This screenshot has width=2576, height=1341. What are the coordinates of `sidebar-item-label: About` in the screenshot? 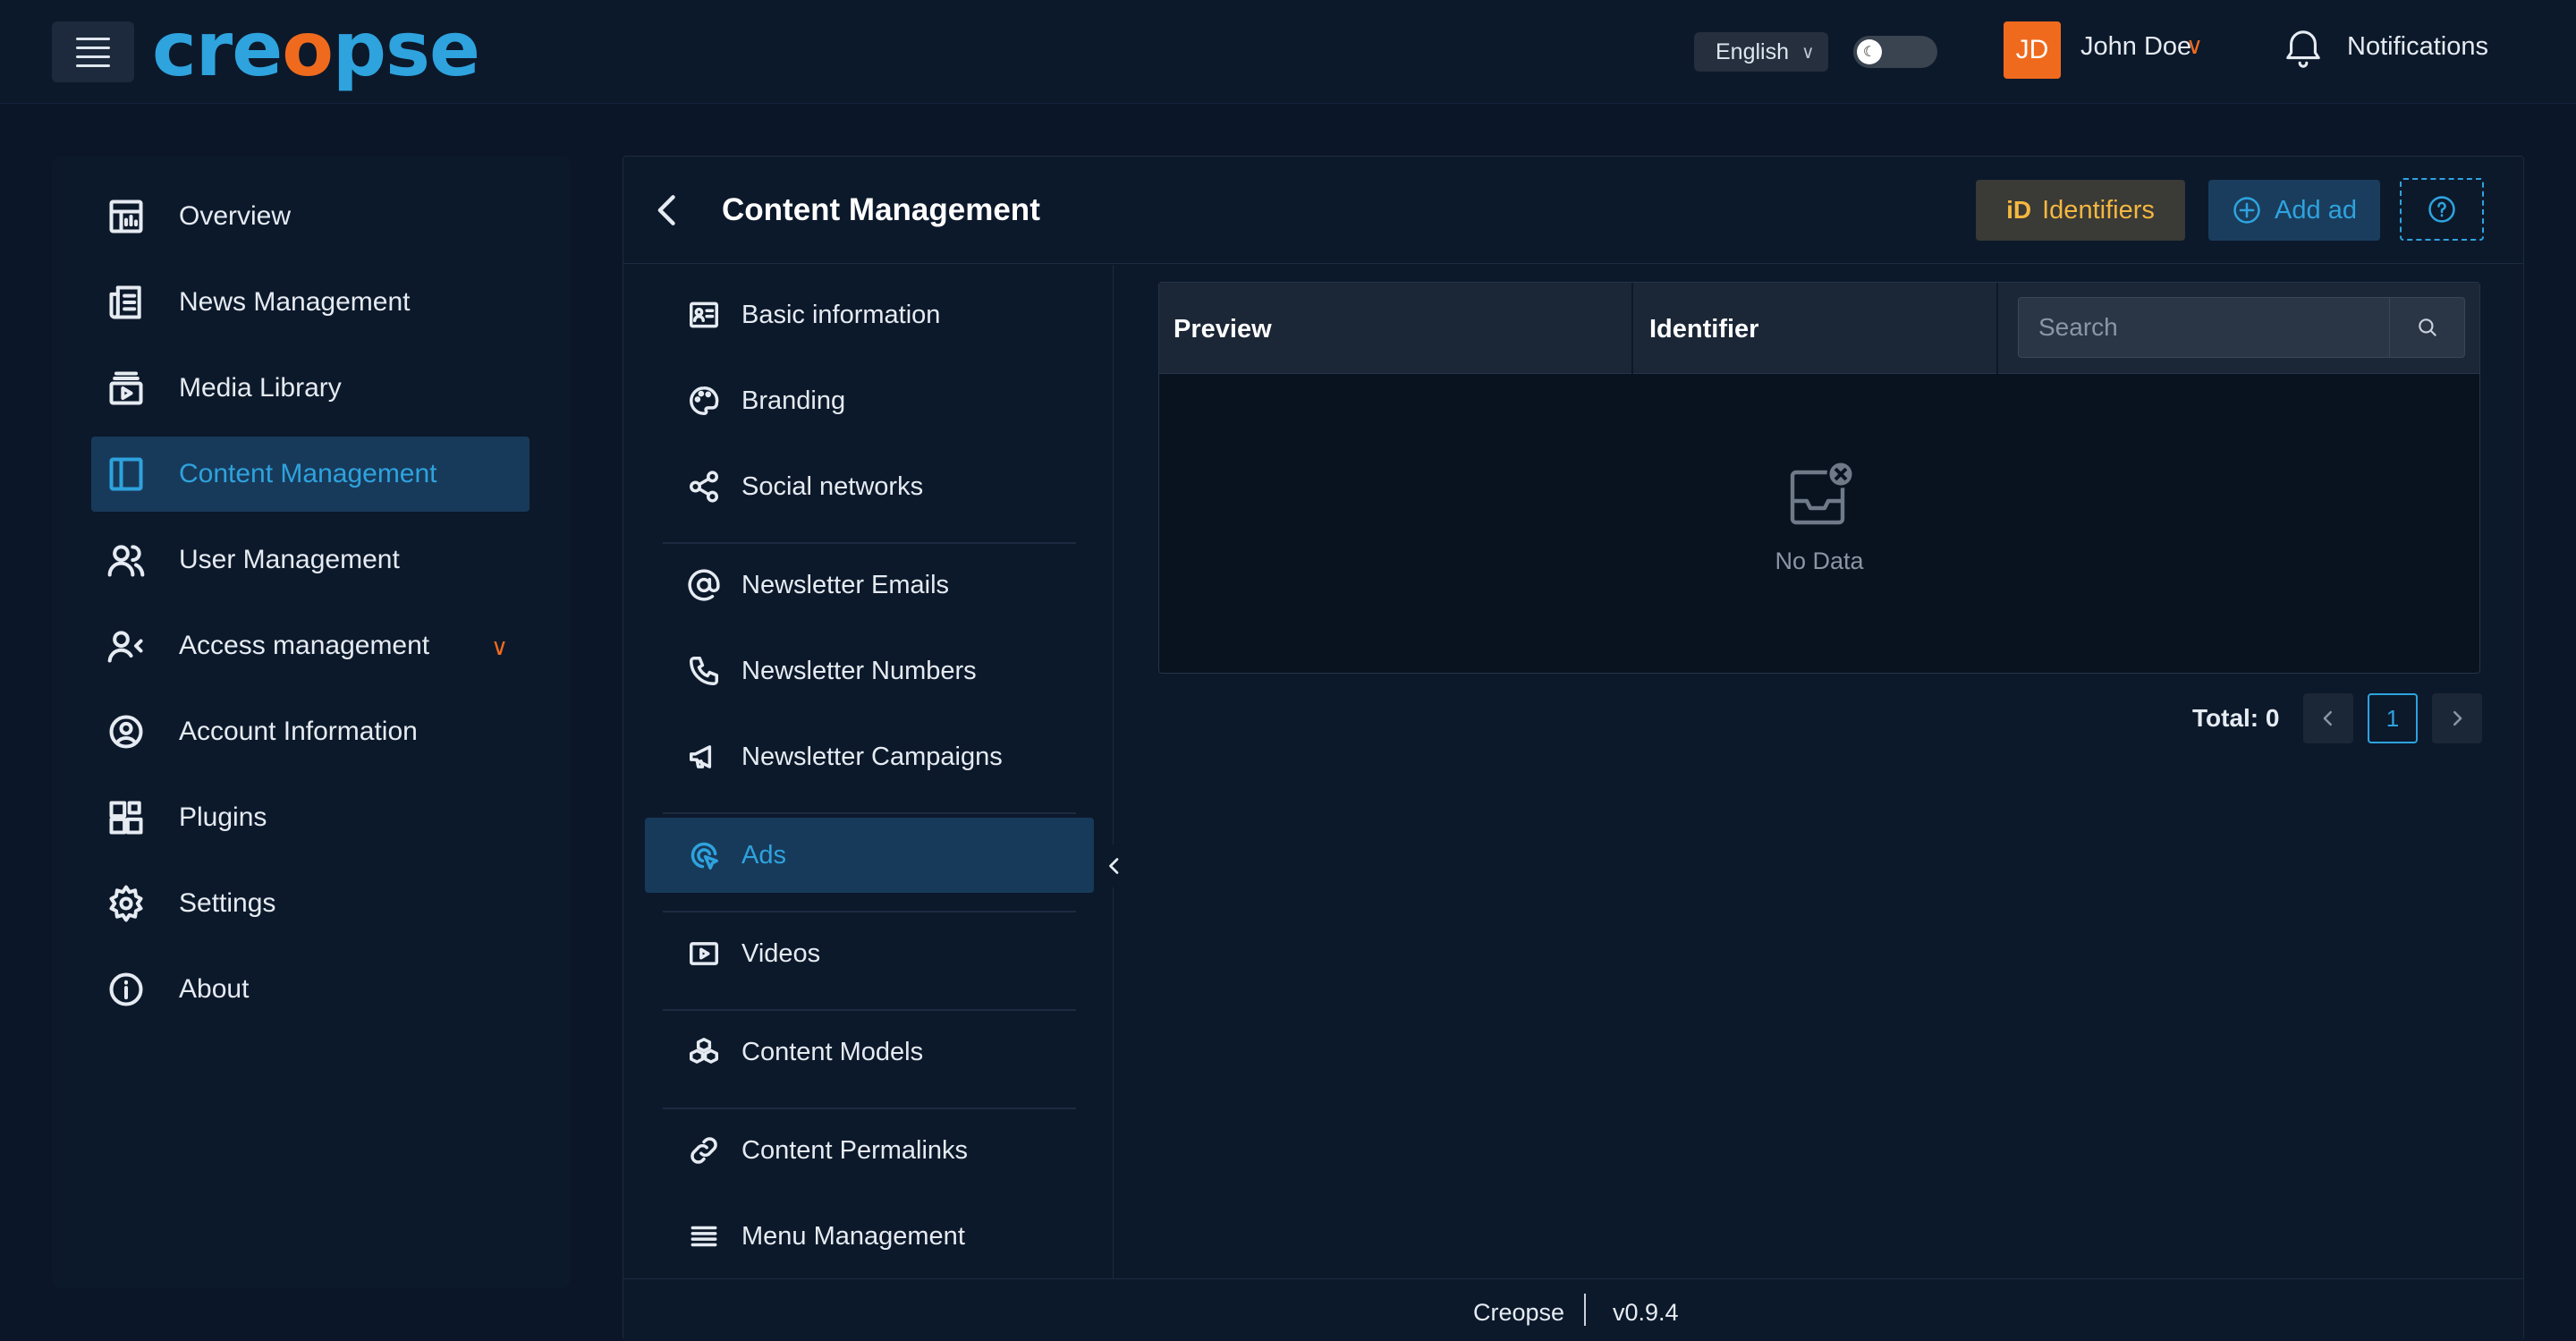 It's located at (214, 989).